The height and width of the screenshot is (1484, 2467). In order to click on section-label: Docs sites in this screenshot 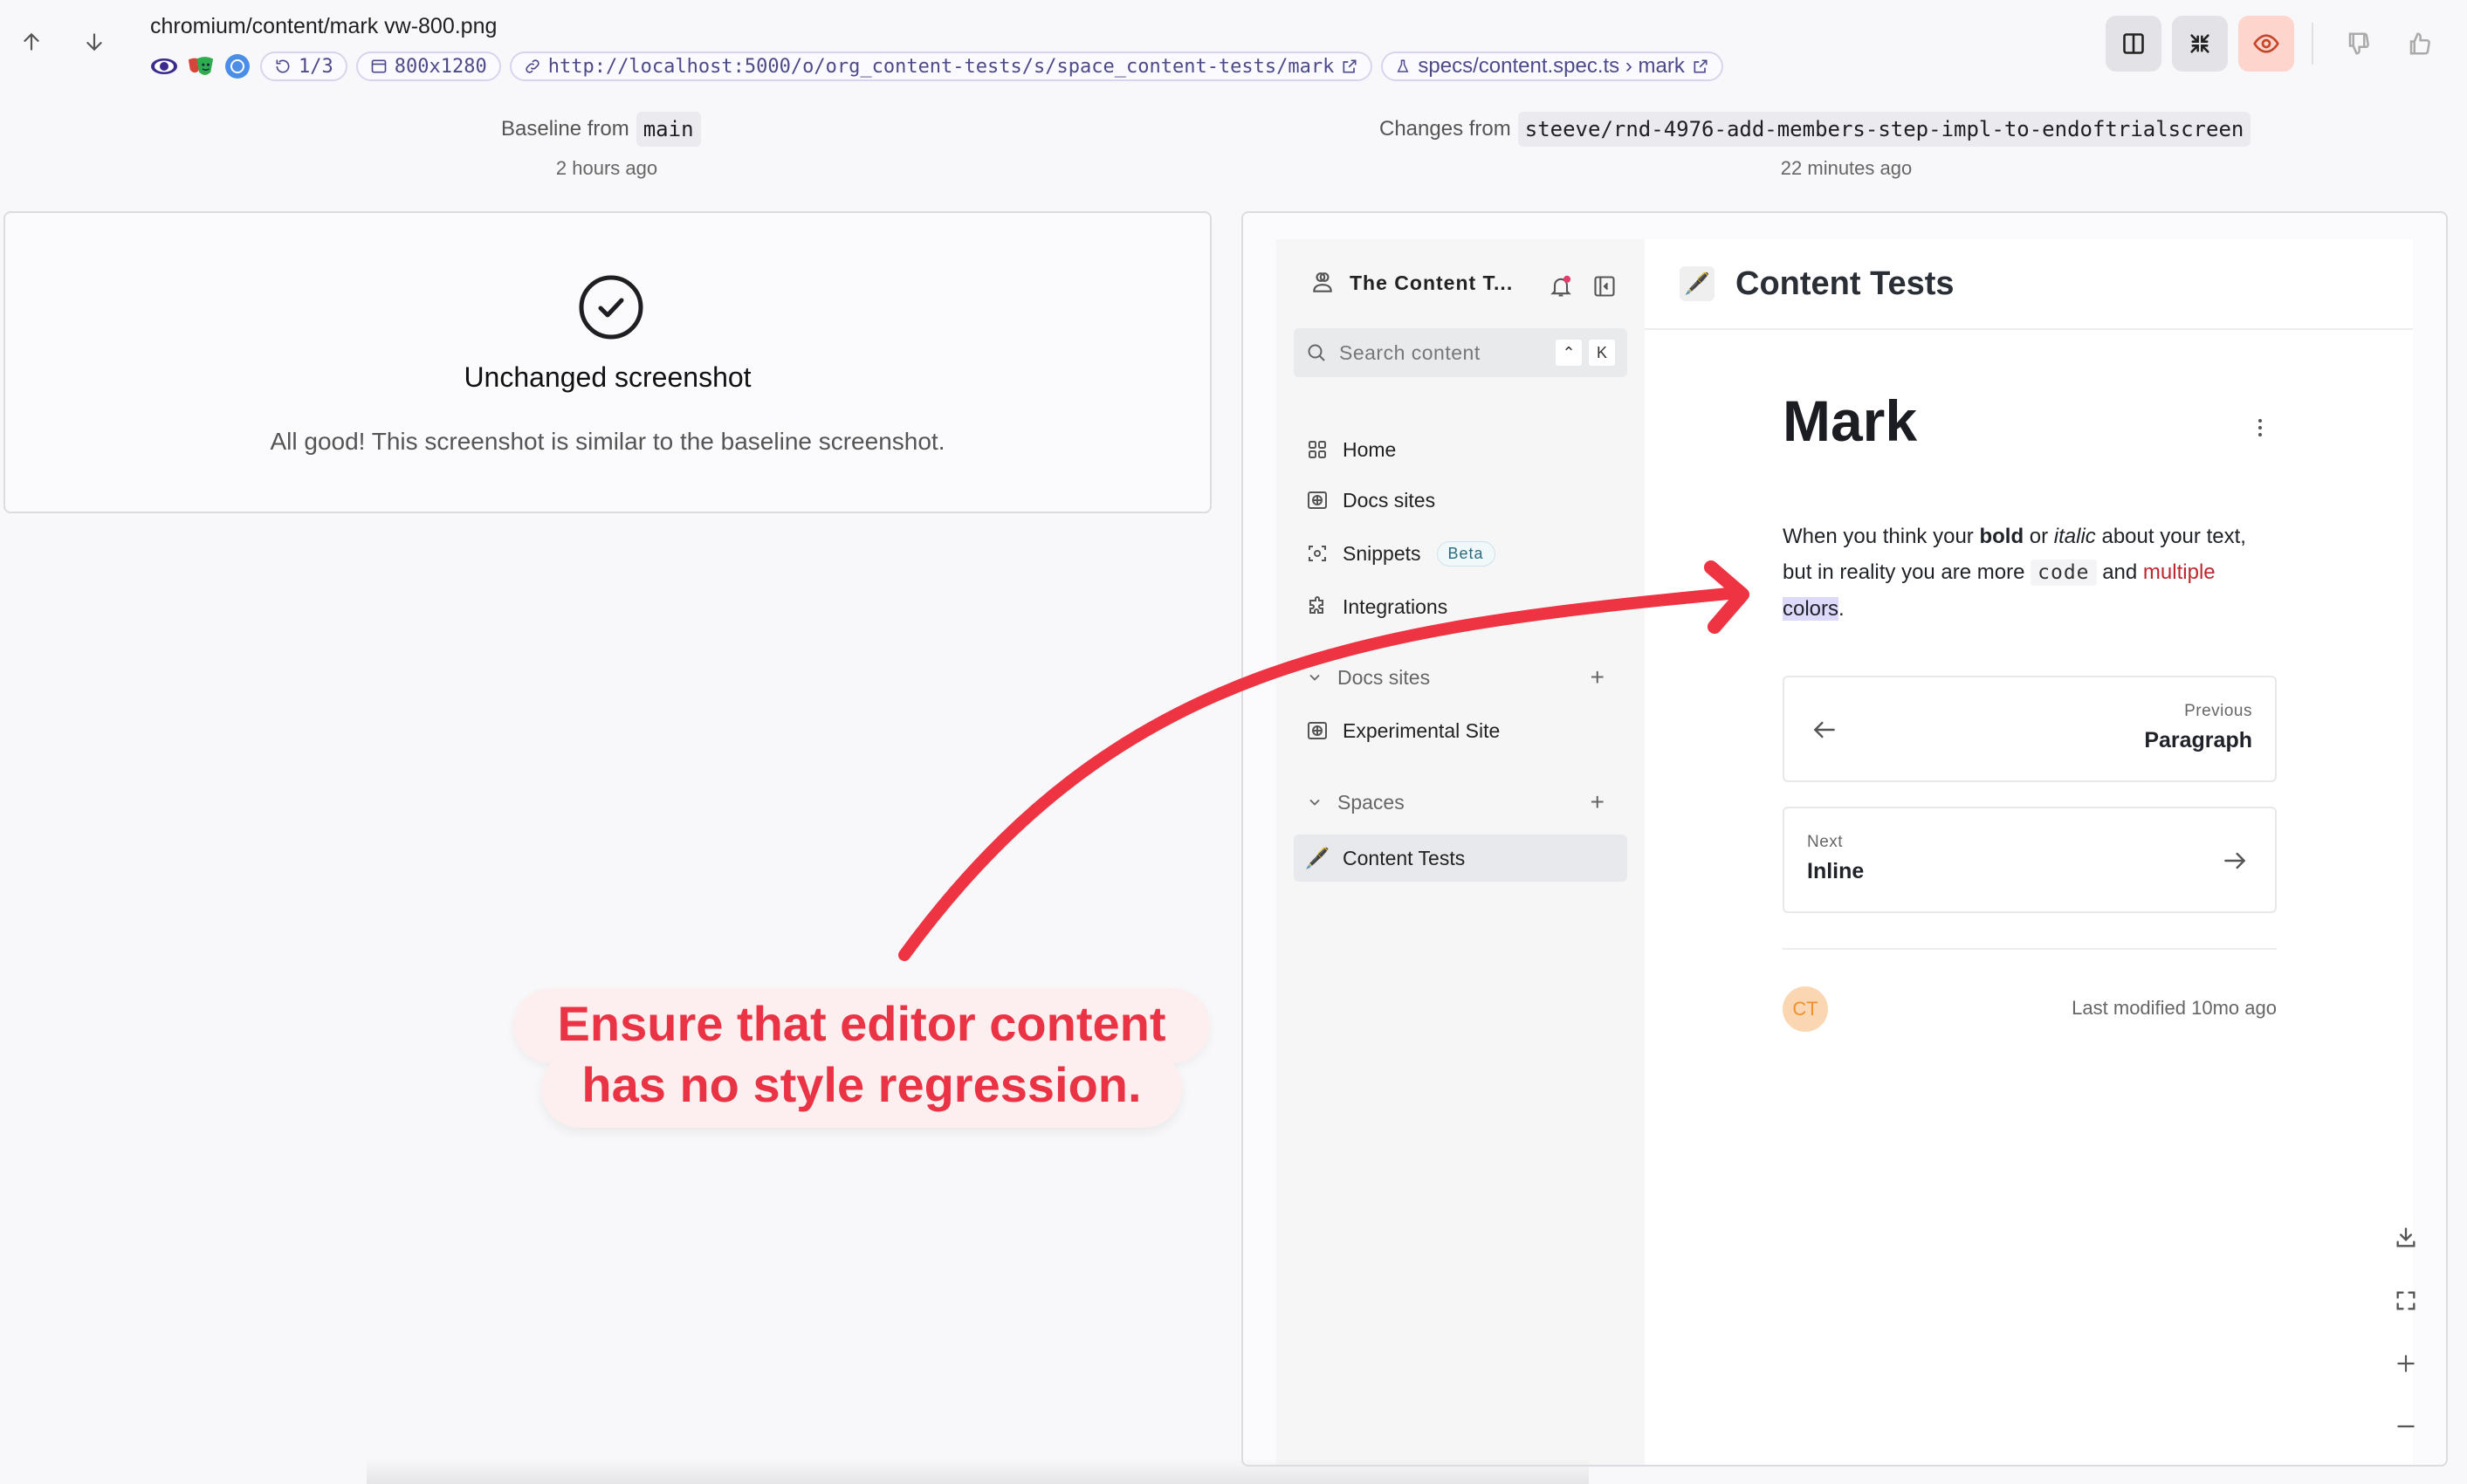, I will do `click(1384, 677)`.